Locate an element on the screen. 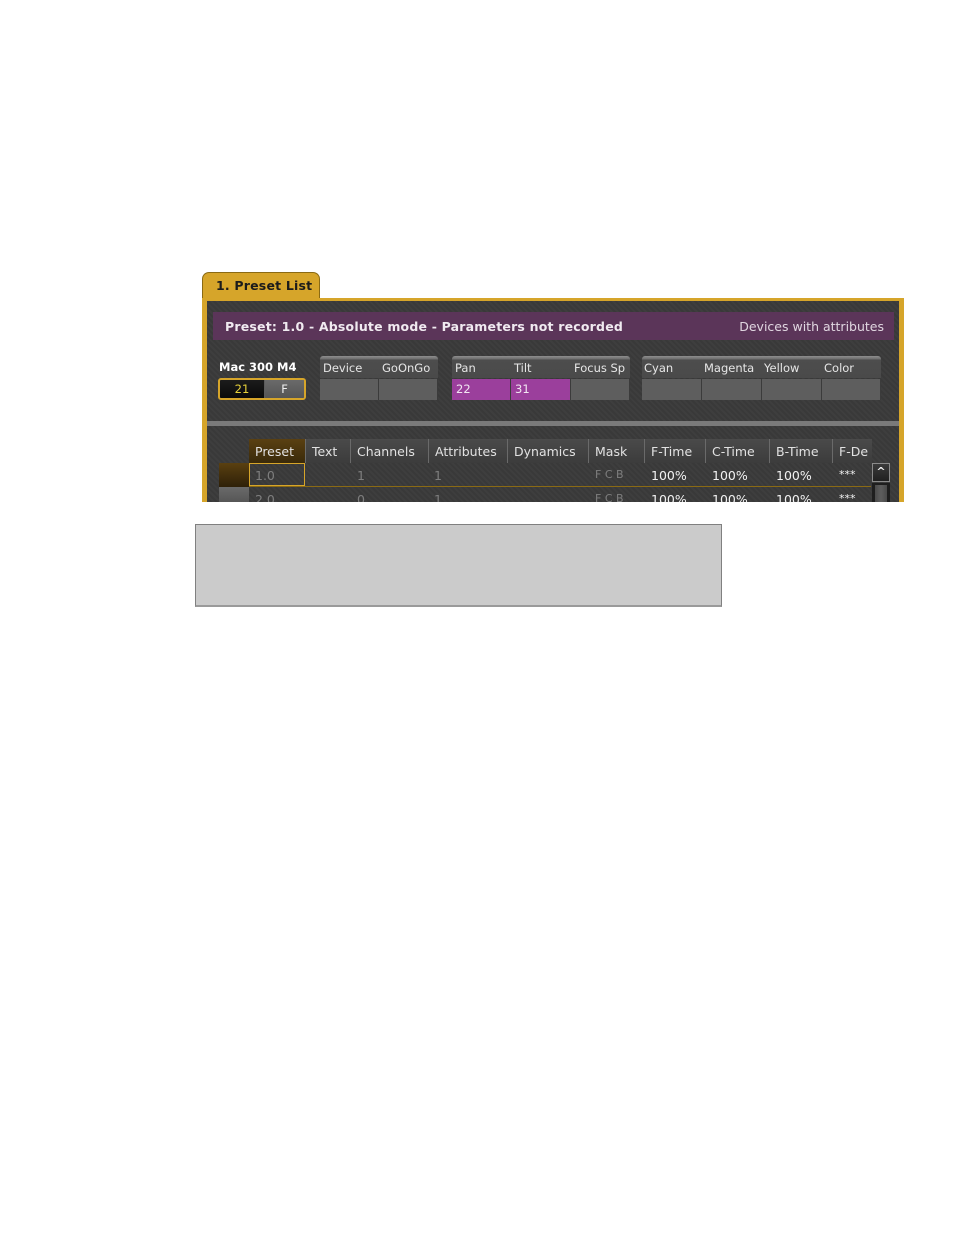 This screenshot has width=954, height=1235. column-header-preset: Preset is located at coordinates (277, 451).